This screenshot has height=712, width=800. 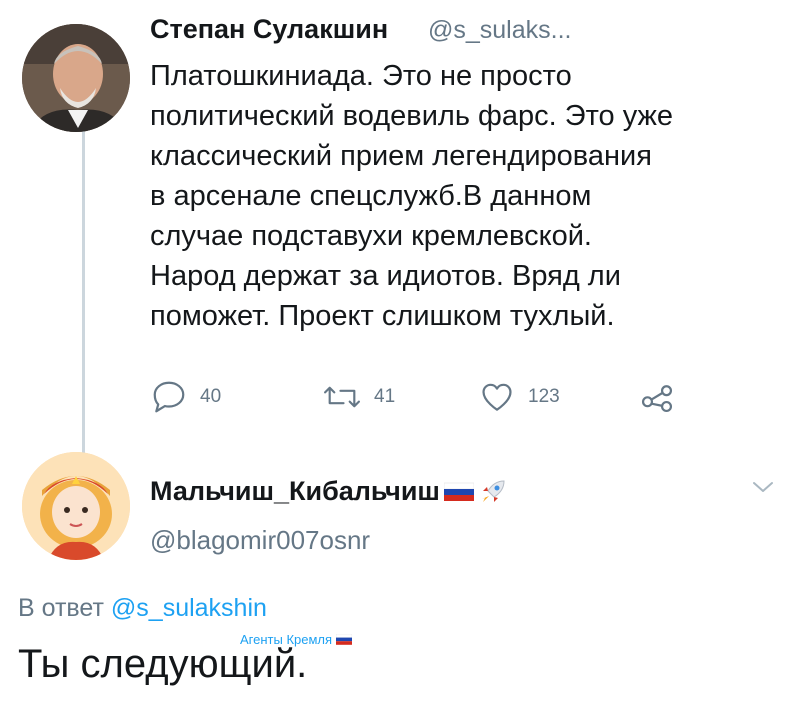 I want to click on author-name-text: Мальчиш_Кибальчиш, so click(x=295, y=491).